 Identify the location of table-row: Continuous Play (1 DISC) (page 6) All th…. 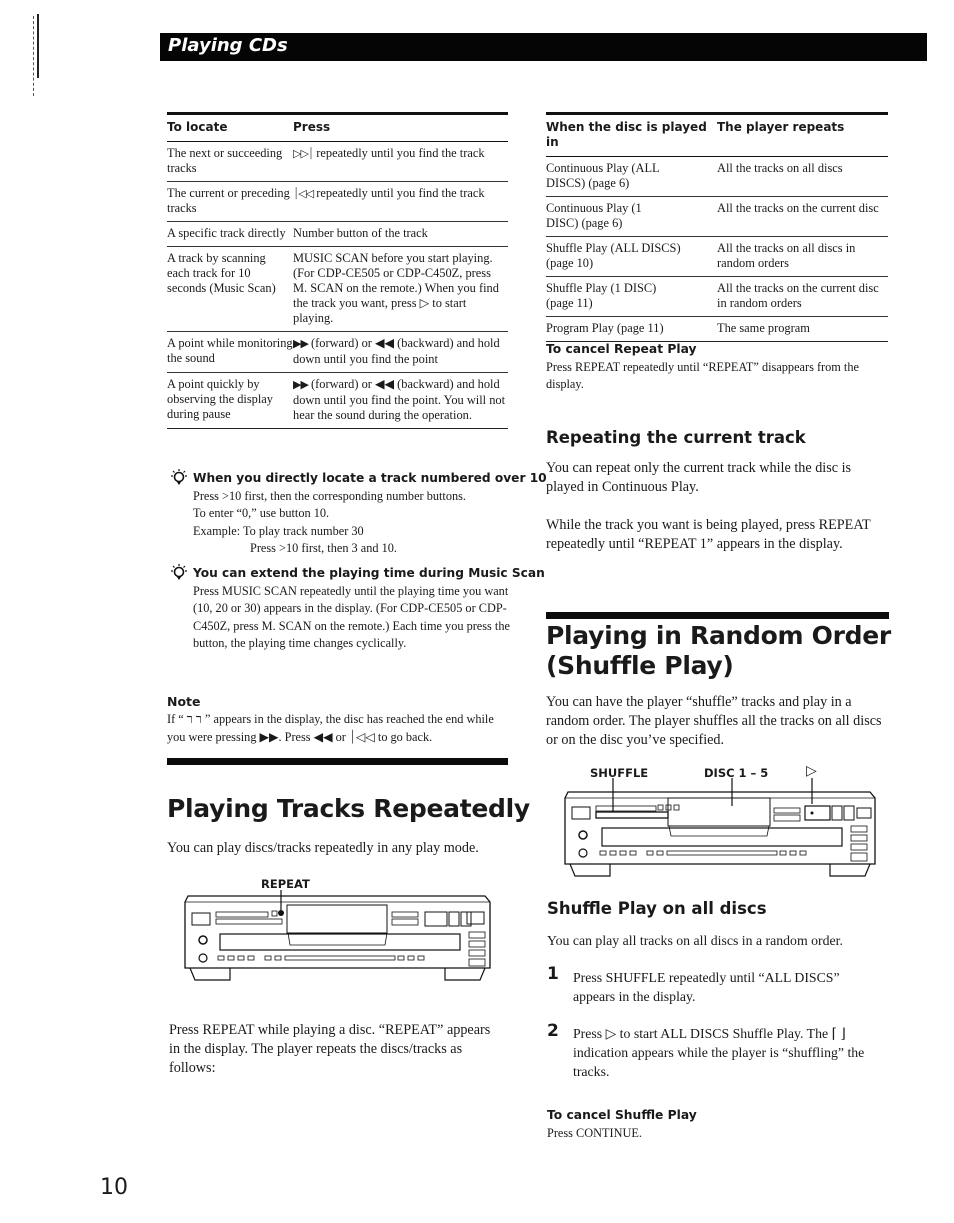
(717, 216).